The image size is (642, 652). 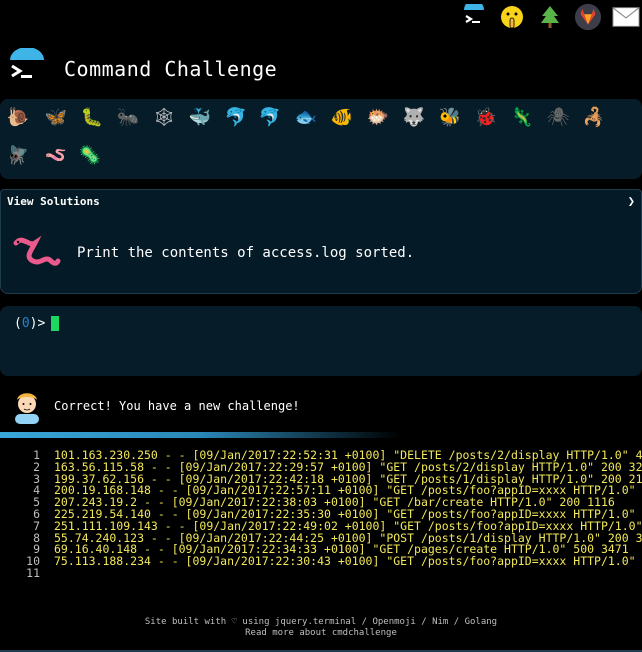 I want to click on view-solutions-label: View Solutions, so click(x=53, y=201).